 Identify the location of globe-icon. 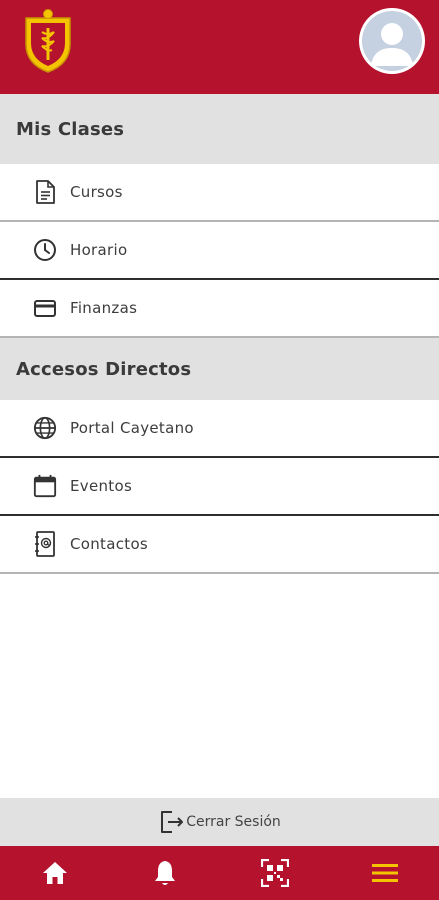
(45, 428).